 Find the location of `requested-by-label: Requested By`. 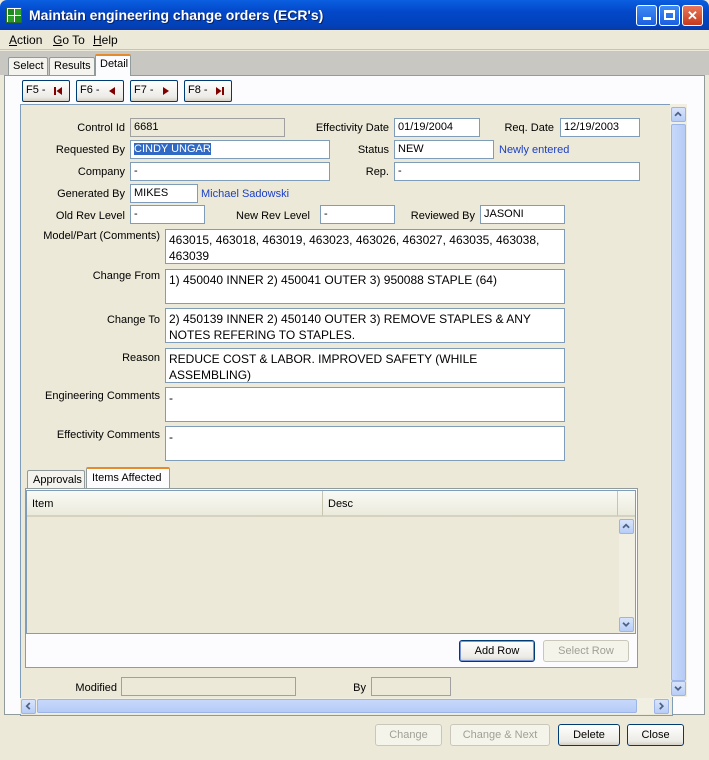

requested-by-label: Requested By is located at coordinates (90, 150).